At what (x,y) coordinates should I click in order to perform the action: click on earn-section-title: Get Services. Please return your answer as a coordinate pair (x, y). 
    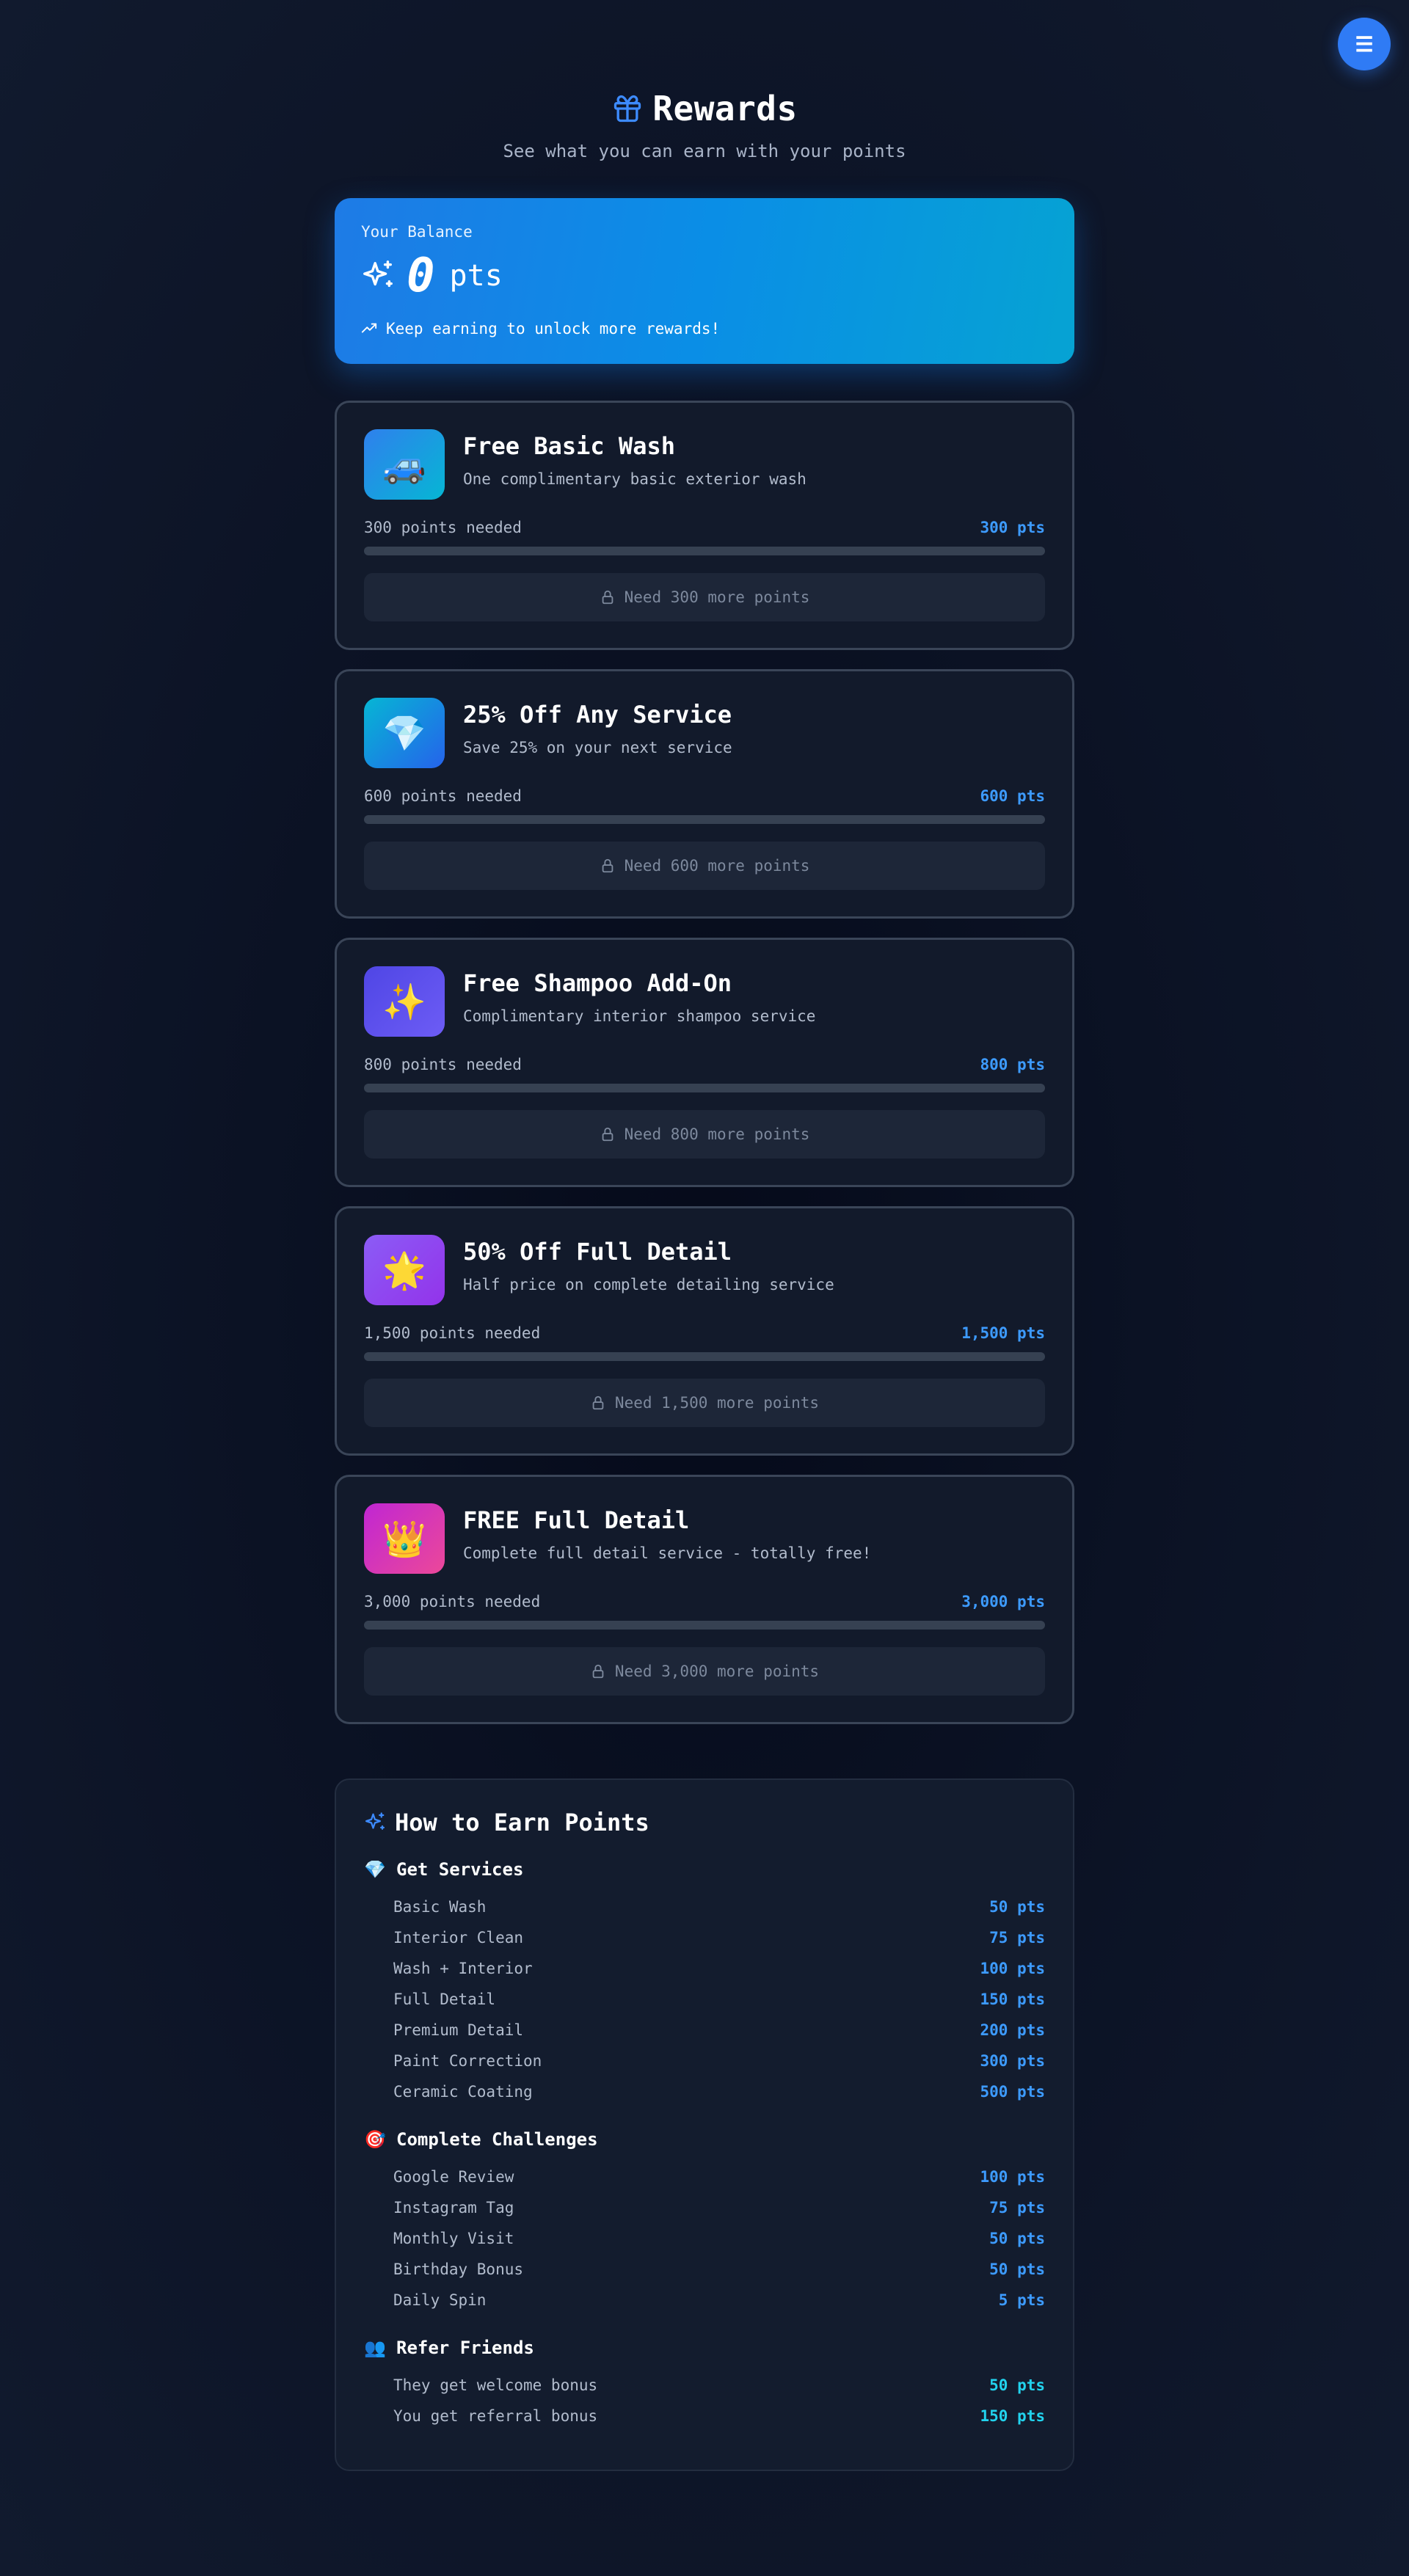
    Looking at the image, I should click on (460, 1870).